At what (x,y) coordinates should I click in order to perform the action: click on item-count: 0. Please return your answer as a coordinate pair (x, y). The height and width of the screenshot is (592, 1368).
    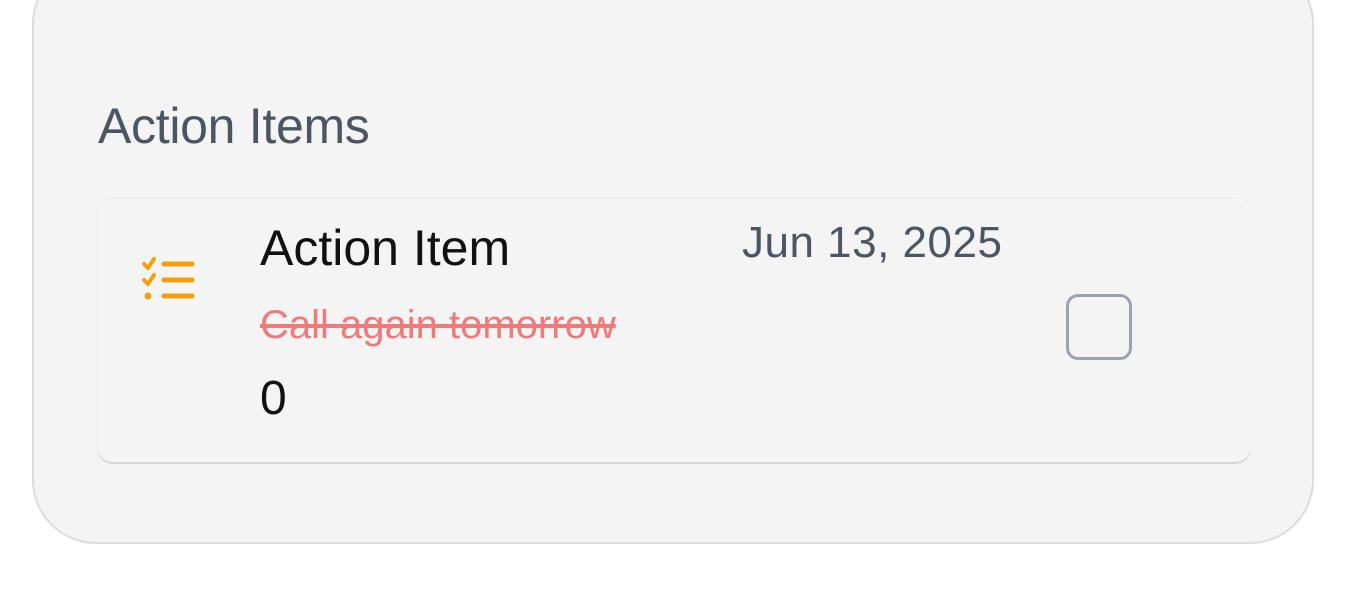
    Looking at the image, I should click on (273, 398).